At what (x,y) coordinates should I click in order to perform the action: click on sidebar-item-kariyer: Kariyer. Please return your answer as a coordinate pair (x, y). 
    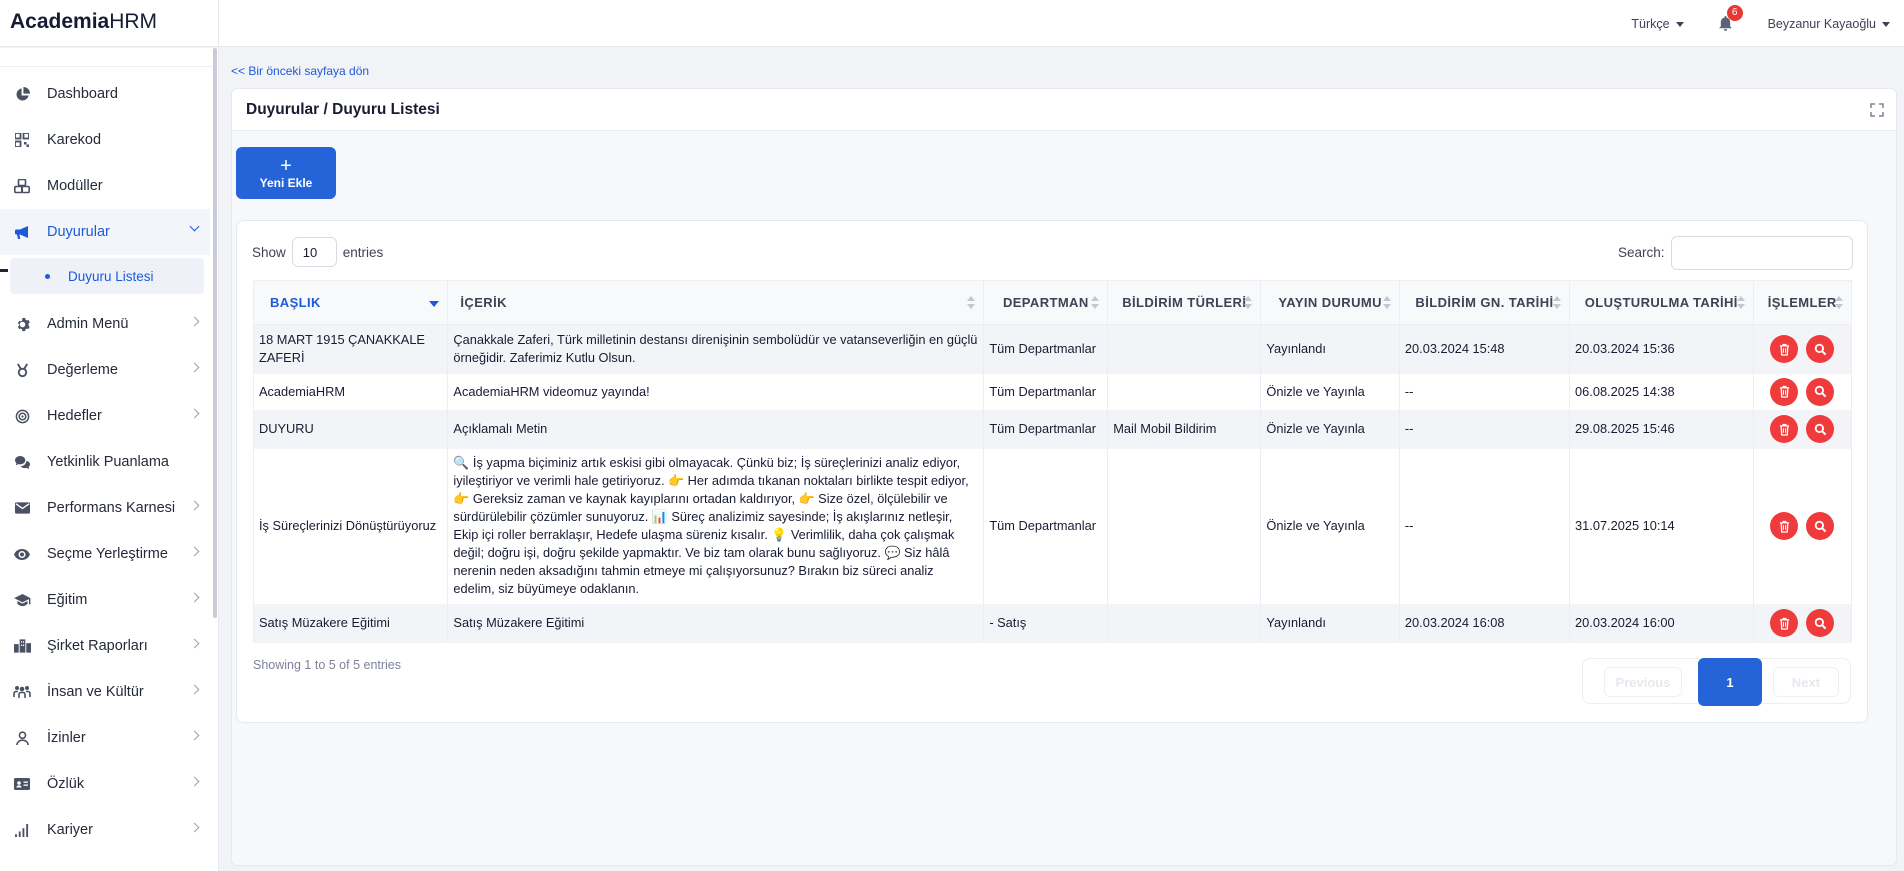
    Looking at the image, I should click on (105, 830).